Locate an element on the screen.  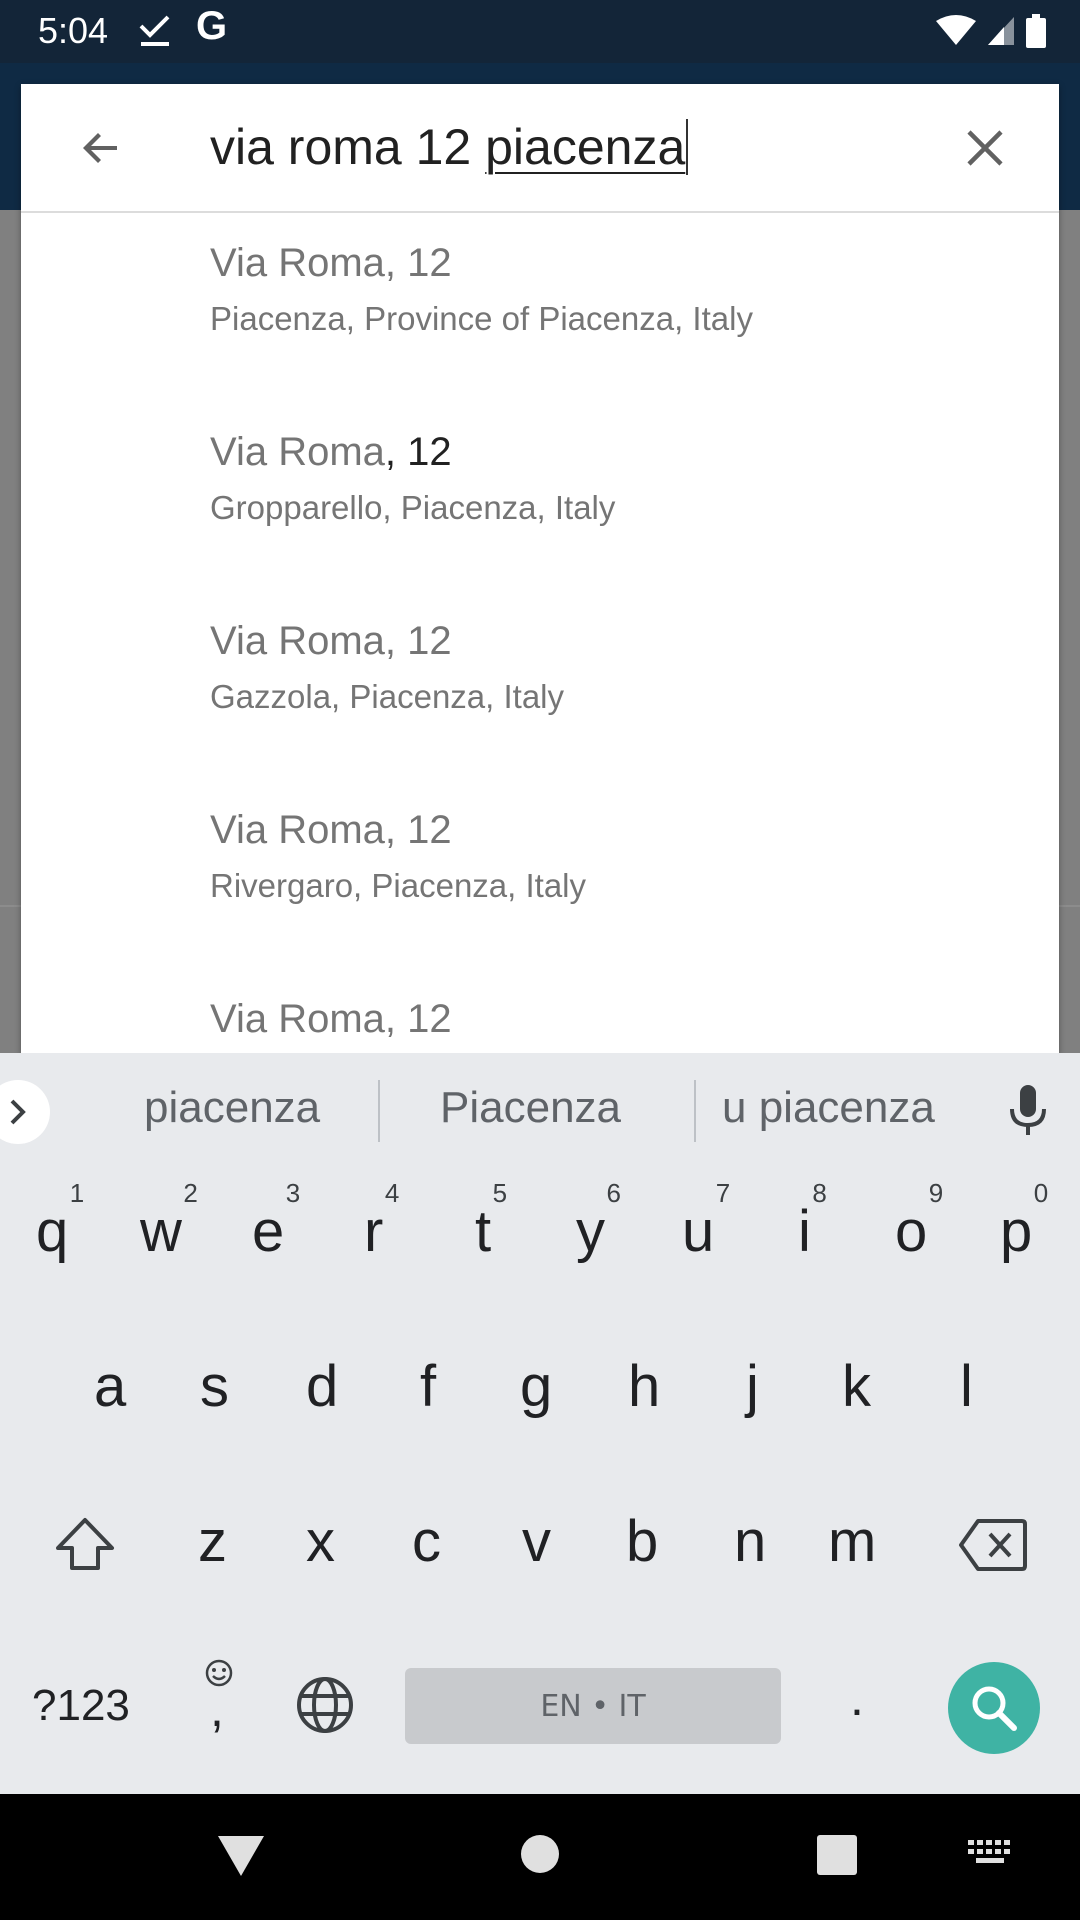
back-button is located at coordinates (101, 148).